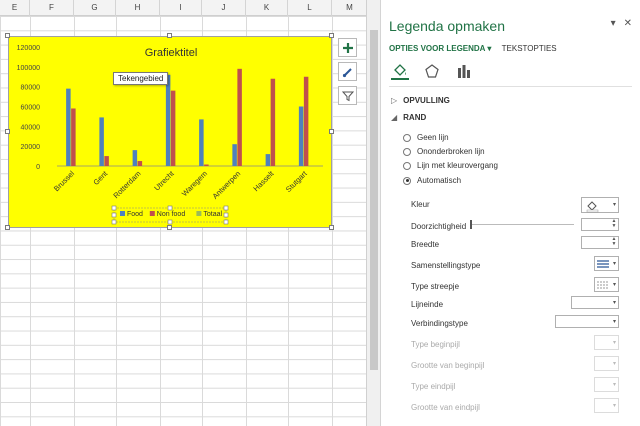 This screenshot has width=640, height=426. What do you see at coordinates (7, 227) in the screenshot?
I see `resize-handle-bl` at bounding box center [7, 227].